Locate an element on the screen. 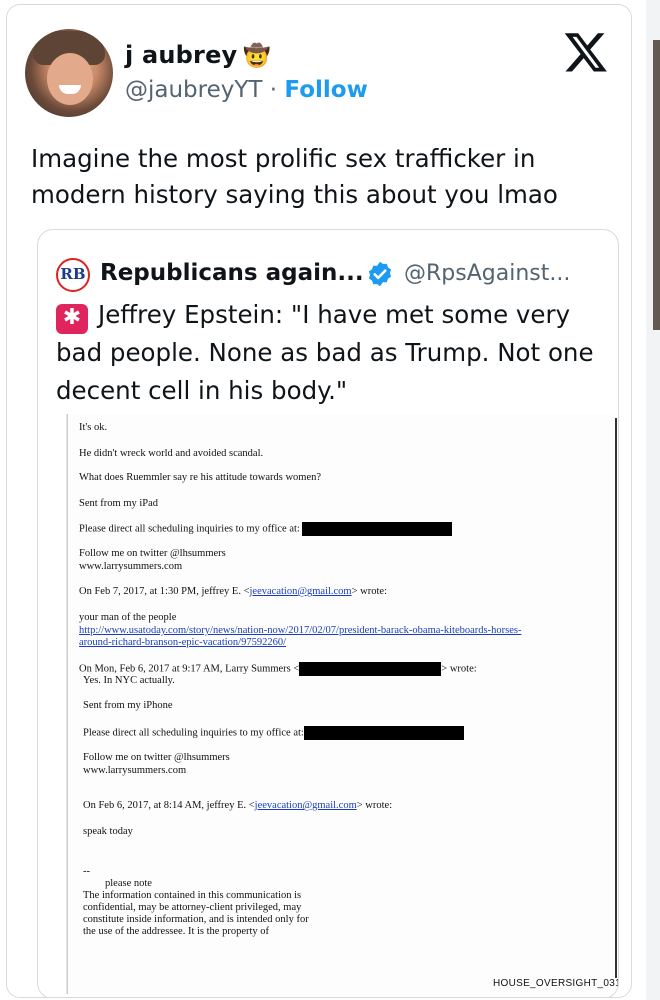 Image resolution: width=660 pixels, height=1000 pixels. author-avatar is located at coordinates (69, 73).